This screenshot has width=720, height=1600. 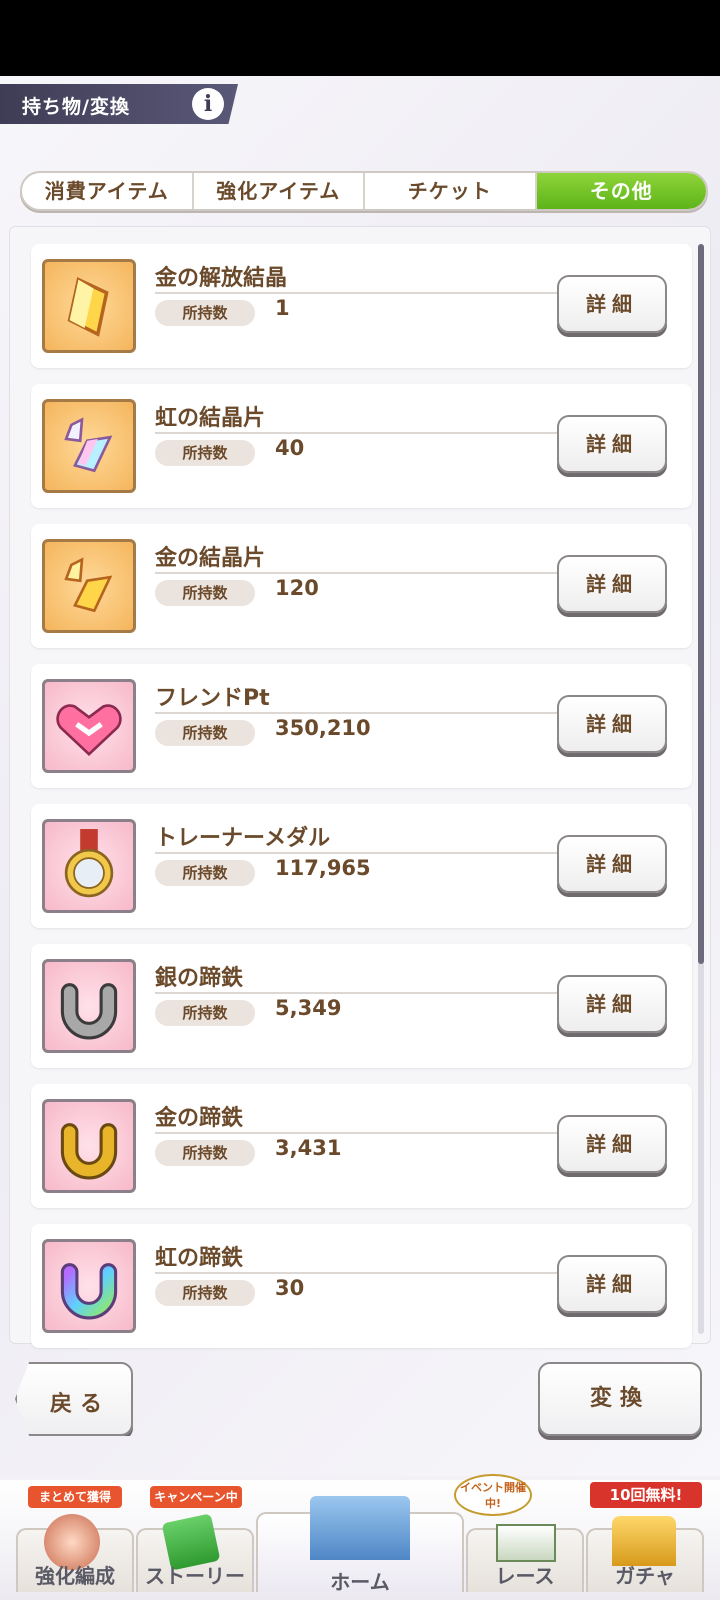 What do you see at coordinates (290, 1288) in the screenshot?
I see `own-count: 30` at bounding box center [290, 1288].